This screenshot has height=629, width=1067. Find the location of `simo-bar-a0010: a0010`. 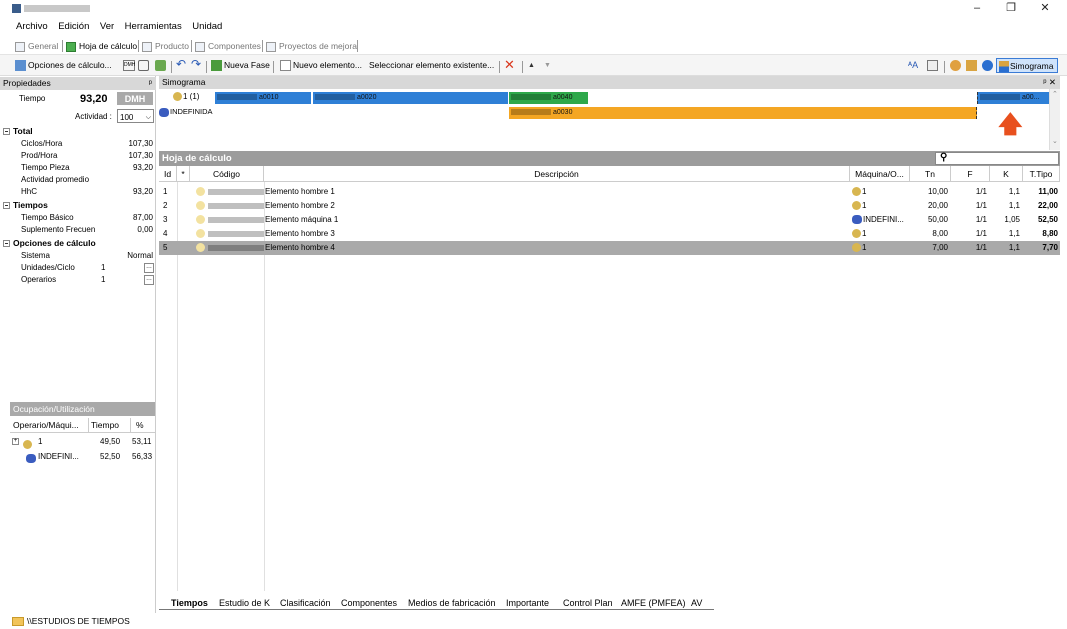

simo-bar-a0010: a0010 is located at coordinates (263, 98).